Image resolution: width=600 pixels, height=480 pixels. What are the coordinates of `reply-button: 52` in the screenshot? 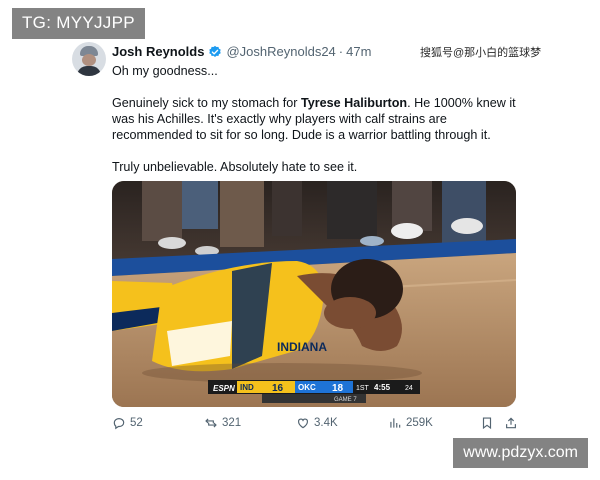 It's located at (127, 423).